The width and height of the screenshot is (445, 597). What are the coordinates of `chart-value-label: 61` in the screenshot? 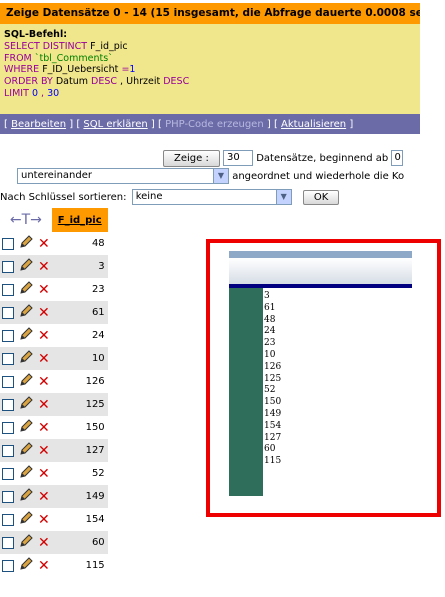 It's located at (270, 307).